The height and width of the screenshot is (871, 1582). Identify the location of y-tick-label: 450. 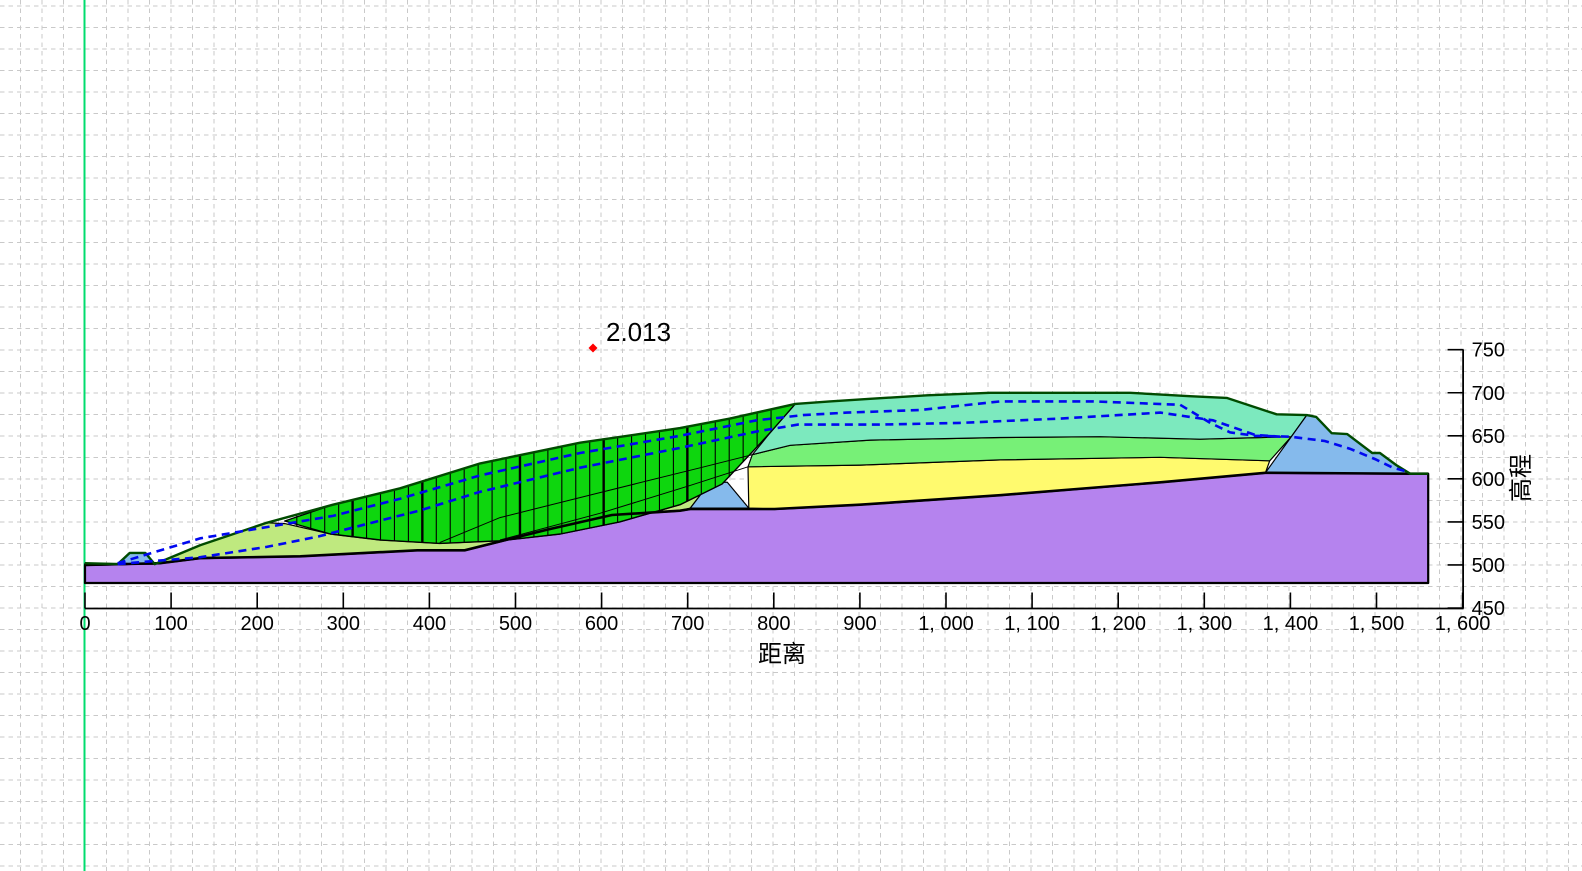
(1488, 609).